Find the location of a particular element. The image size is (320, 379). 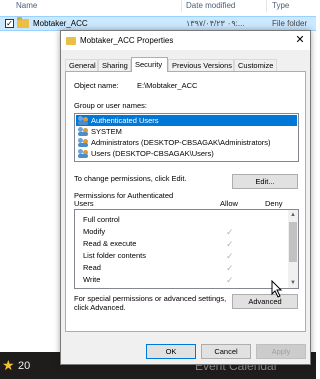

group-item-users: Users (DESKTOP-CBSAGAK\Users) is located at coordinates (186, 153).